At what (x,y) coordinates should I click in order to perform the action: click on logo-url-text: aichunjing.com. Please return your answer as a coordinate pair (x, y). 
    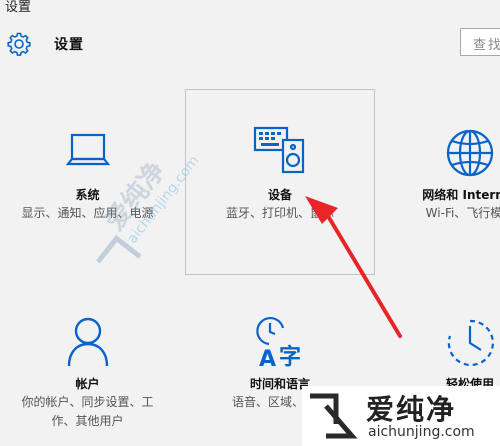
    Looking at the image, I should click on (421, 432).